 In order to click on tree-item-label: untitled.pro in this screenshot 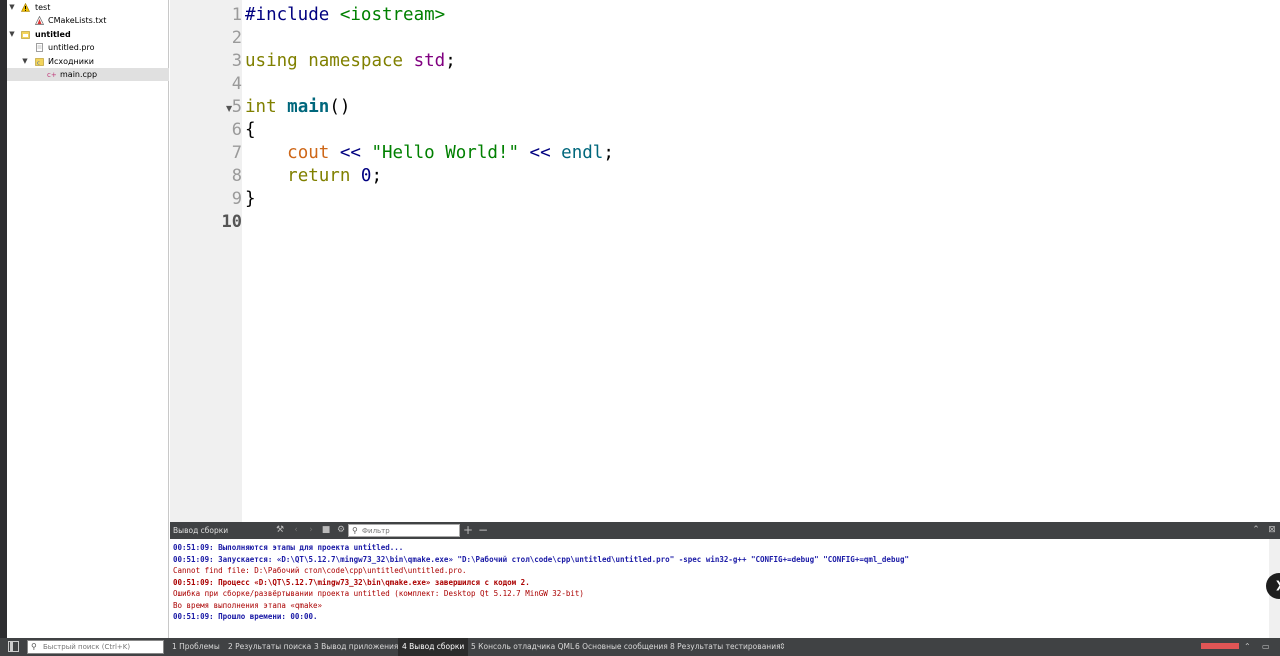, I will do `click(71, 47)`.